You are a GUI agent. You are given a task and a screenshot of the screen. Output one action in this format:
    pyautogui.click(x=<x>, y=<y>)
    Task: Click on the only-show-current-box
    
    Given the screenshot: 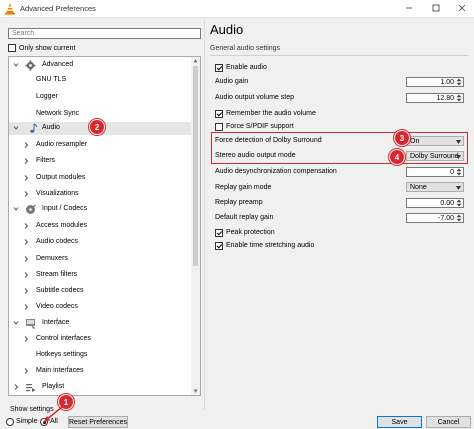 What is the action you would take?
    pyautogui.click(x=12, y=48)
    